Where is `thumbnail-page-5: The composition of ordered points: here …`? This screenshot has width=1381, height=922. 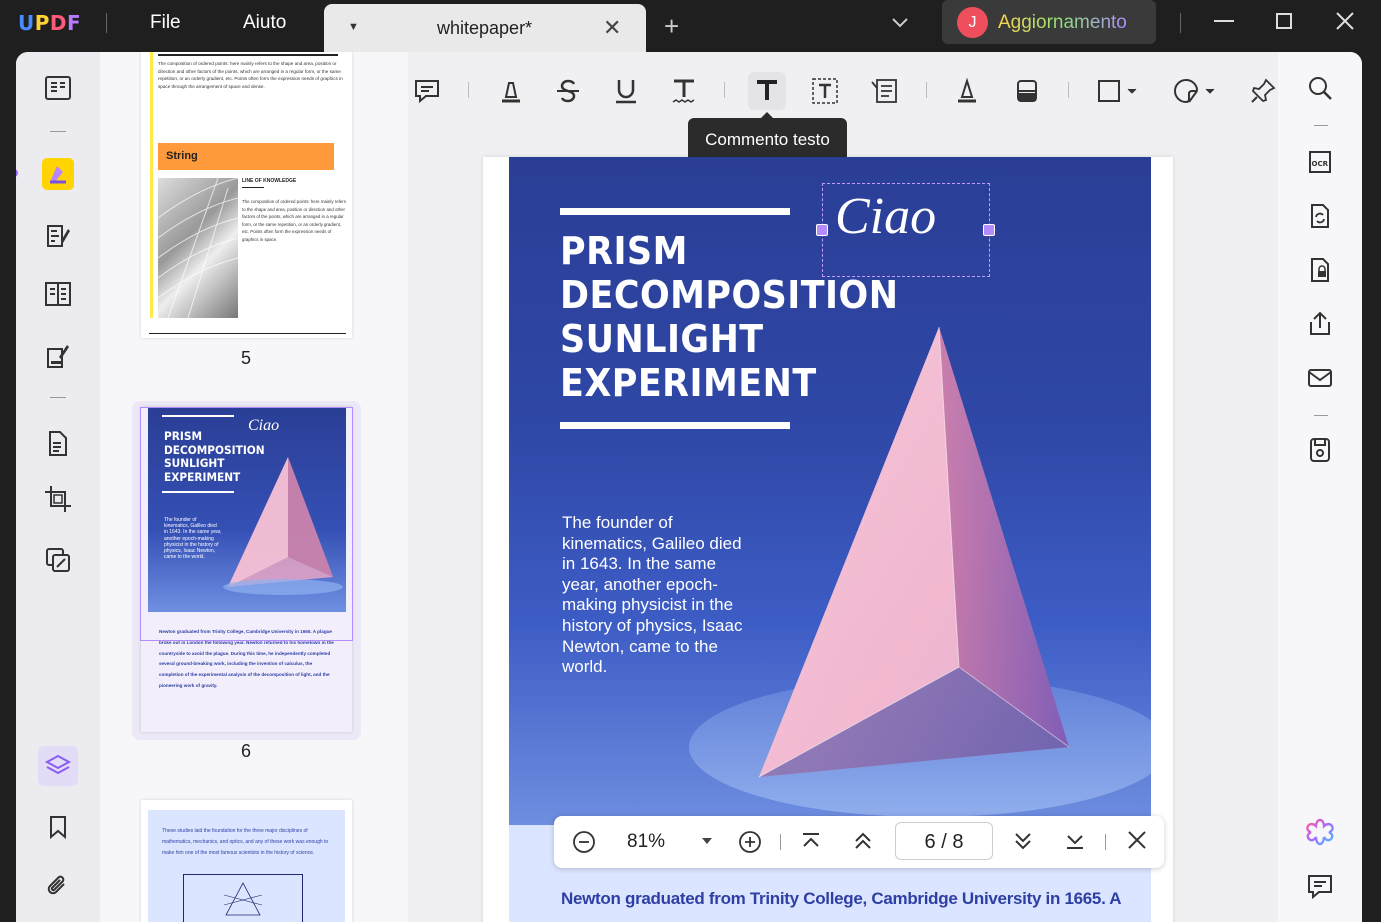
thumbnail-page-5: The composition of ordered points: here … is located at coordinates (246, 195).